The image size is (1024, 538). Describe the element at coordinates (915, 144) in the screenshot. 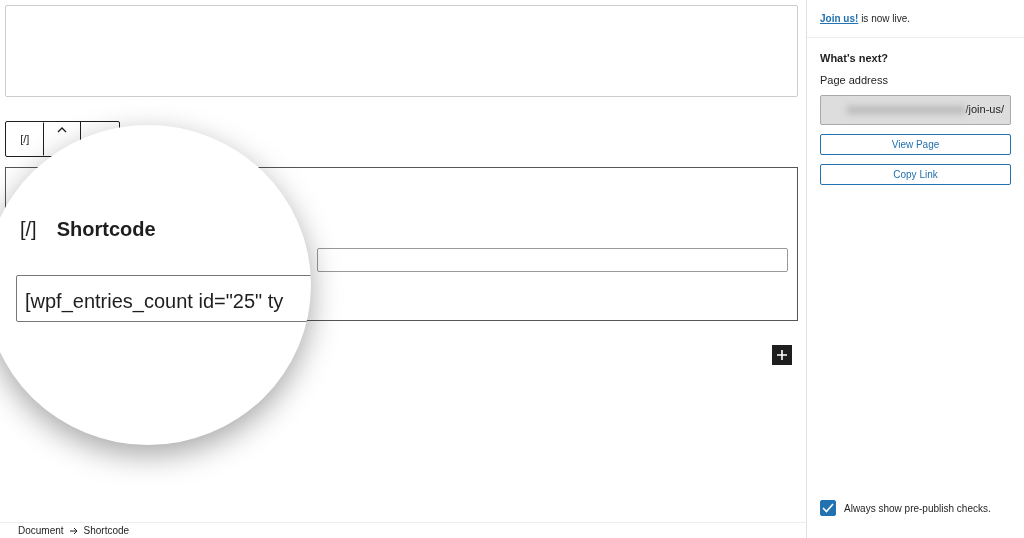

I see `outline-button: View Page` at that location.